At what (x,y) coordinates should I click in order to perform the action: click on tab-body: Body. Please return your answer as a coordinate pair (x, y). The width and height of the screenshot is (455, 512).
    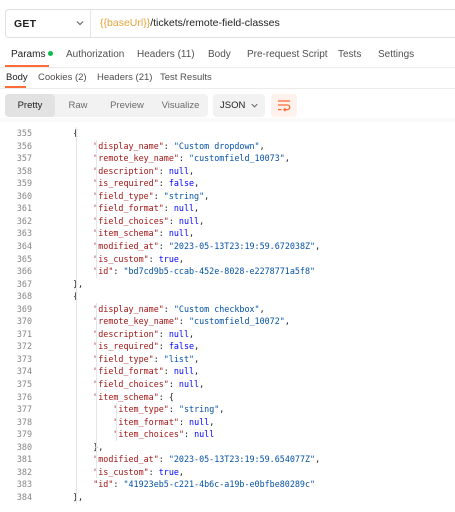
    Looking at the image, I should click on (219, 55).